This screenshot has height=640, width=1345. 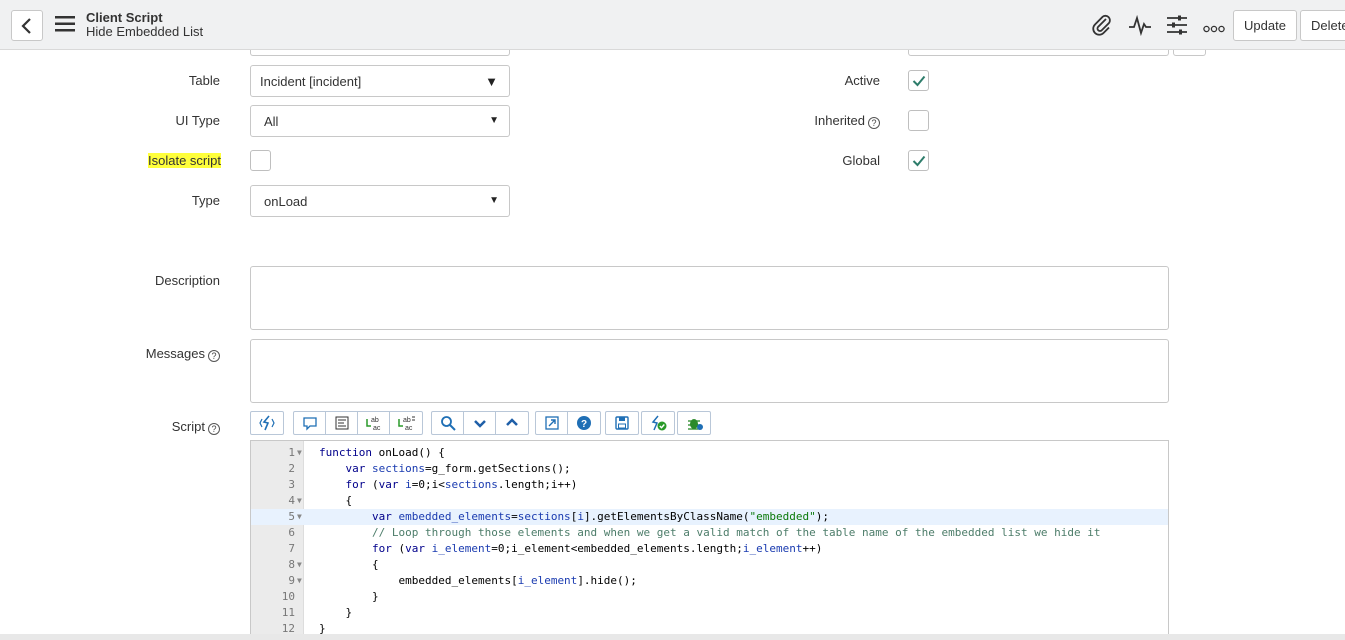 I want to click on script-check-icon, so click(x=659, y=423).